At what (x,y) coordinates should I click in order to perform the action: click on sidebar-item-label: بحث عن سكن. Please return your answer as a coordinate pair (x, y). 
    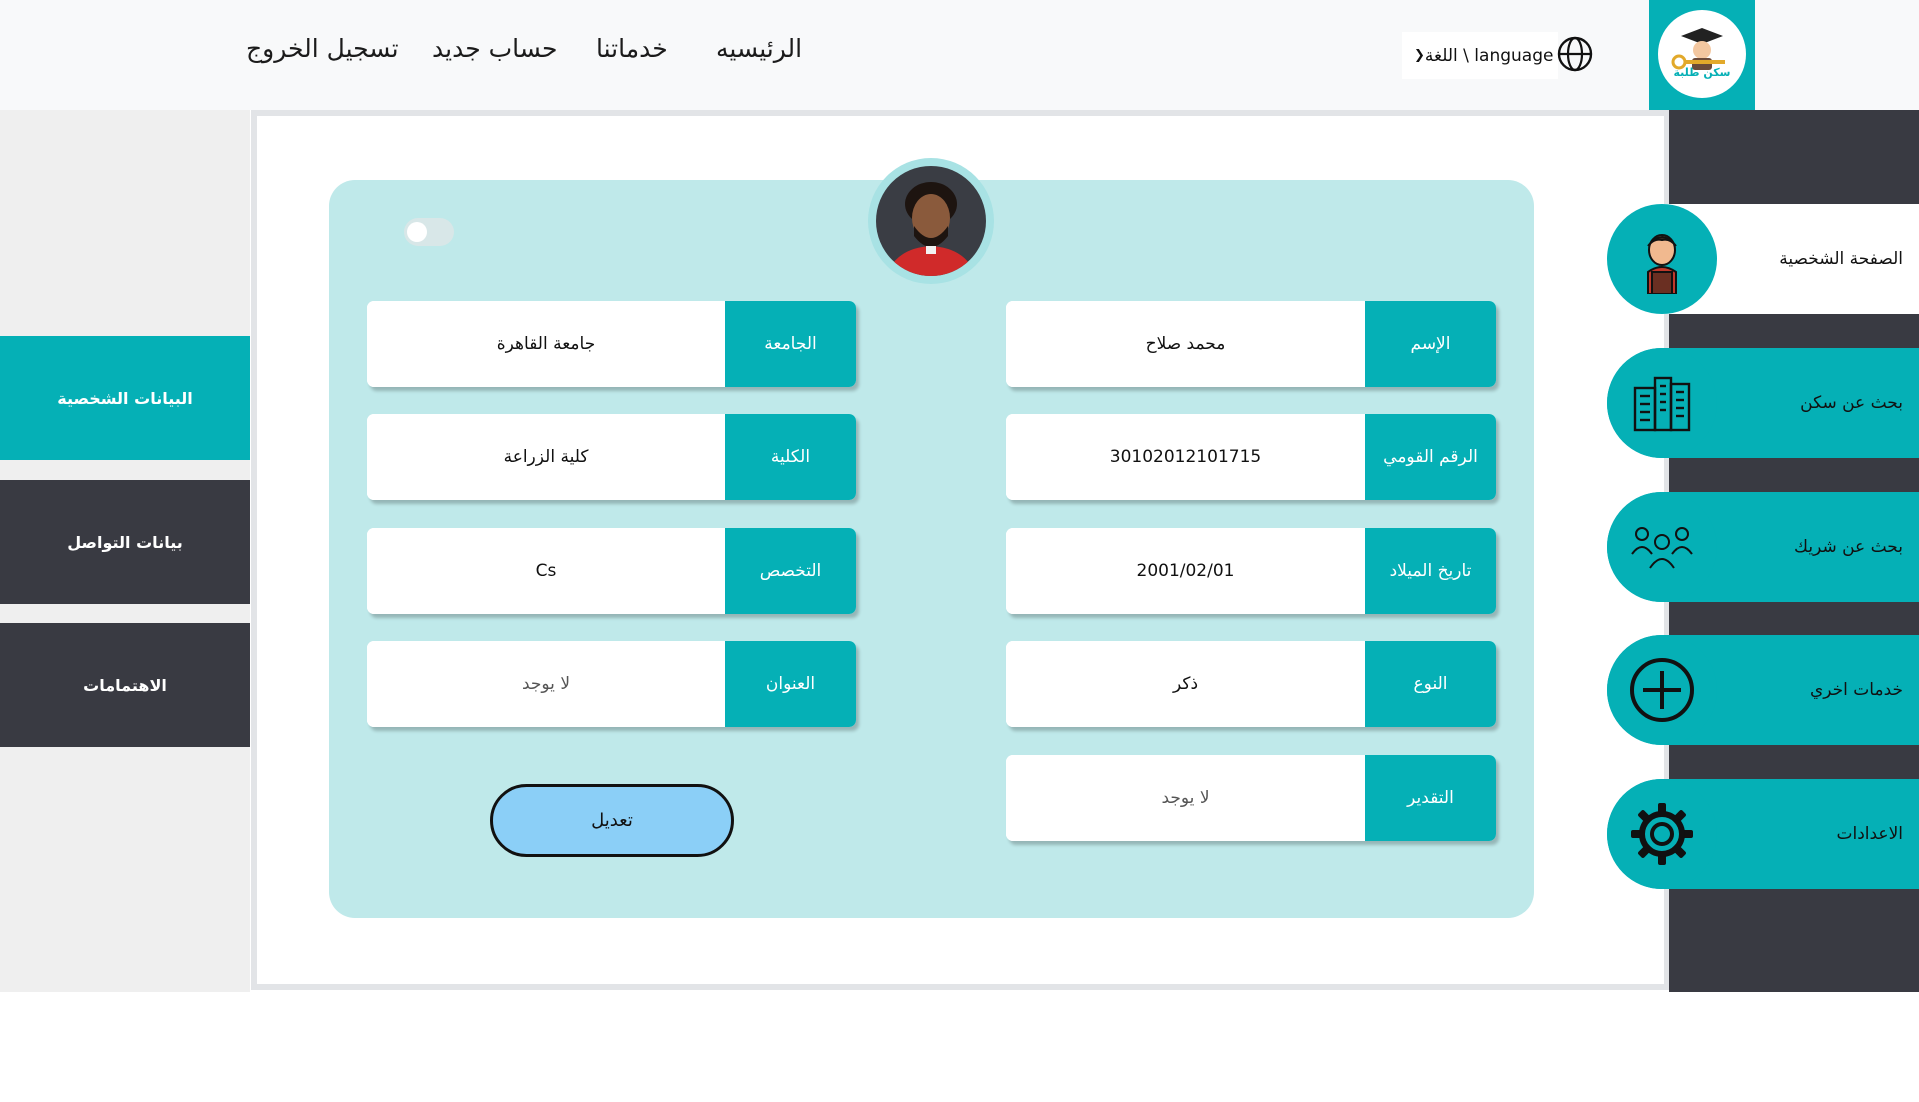
    Looking at the image, I should click on (1851, 403).